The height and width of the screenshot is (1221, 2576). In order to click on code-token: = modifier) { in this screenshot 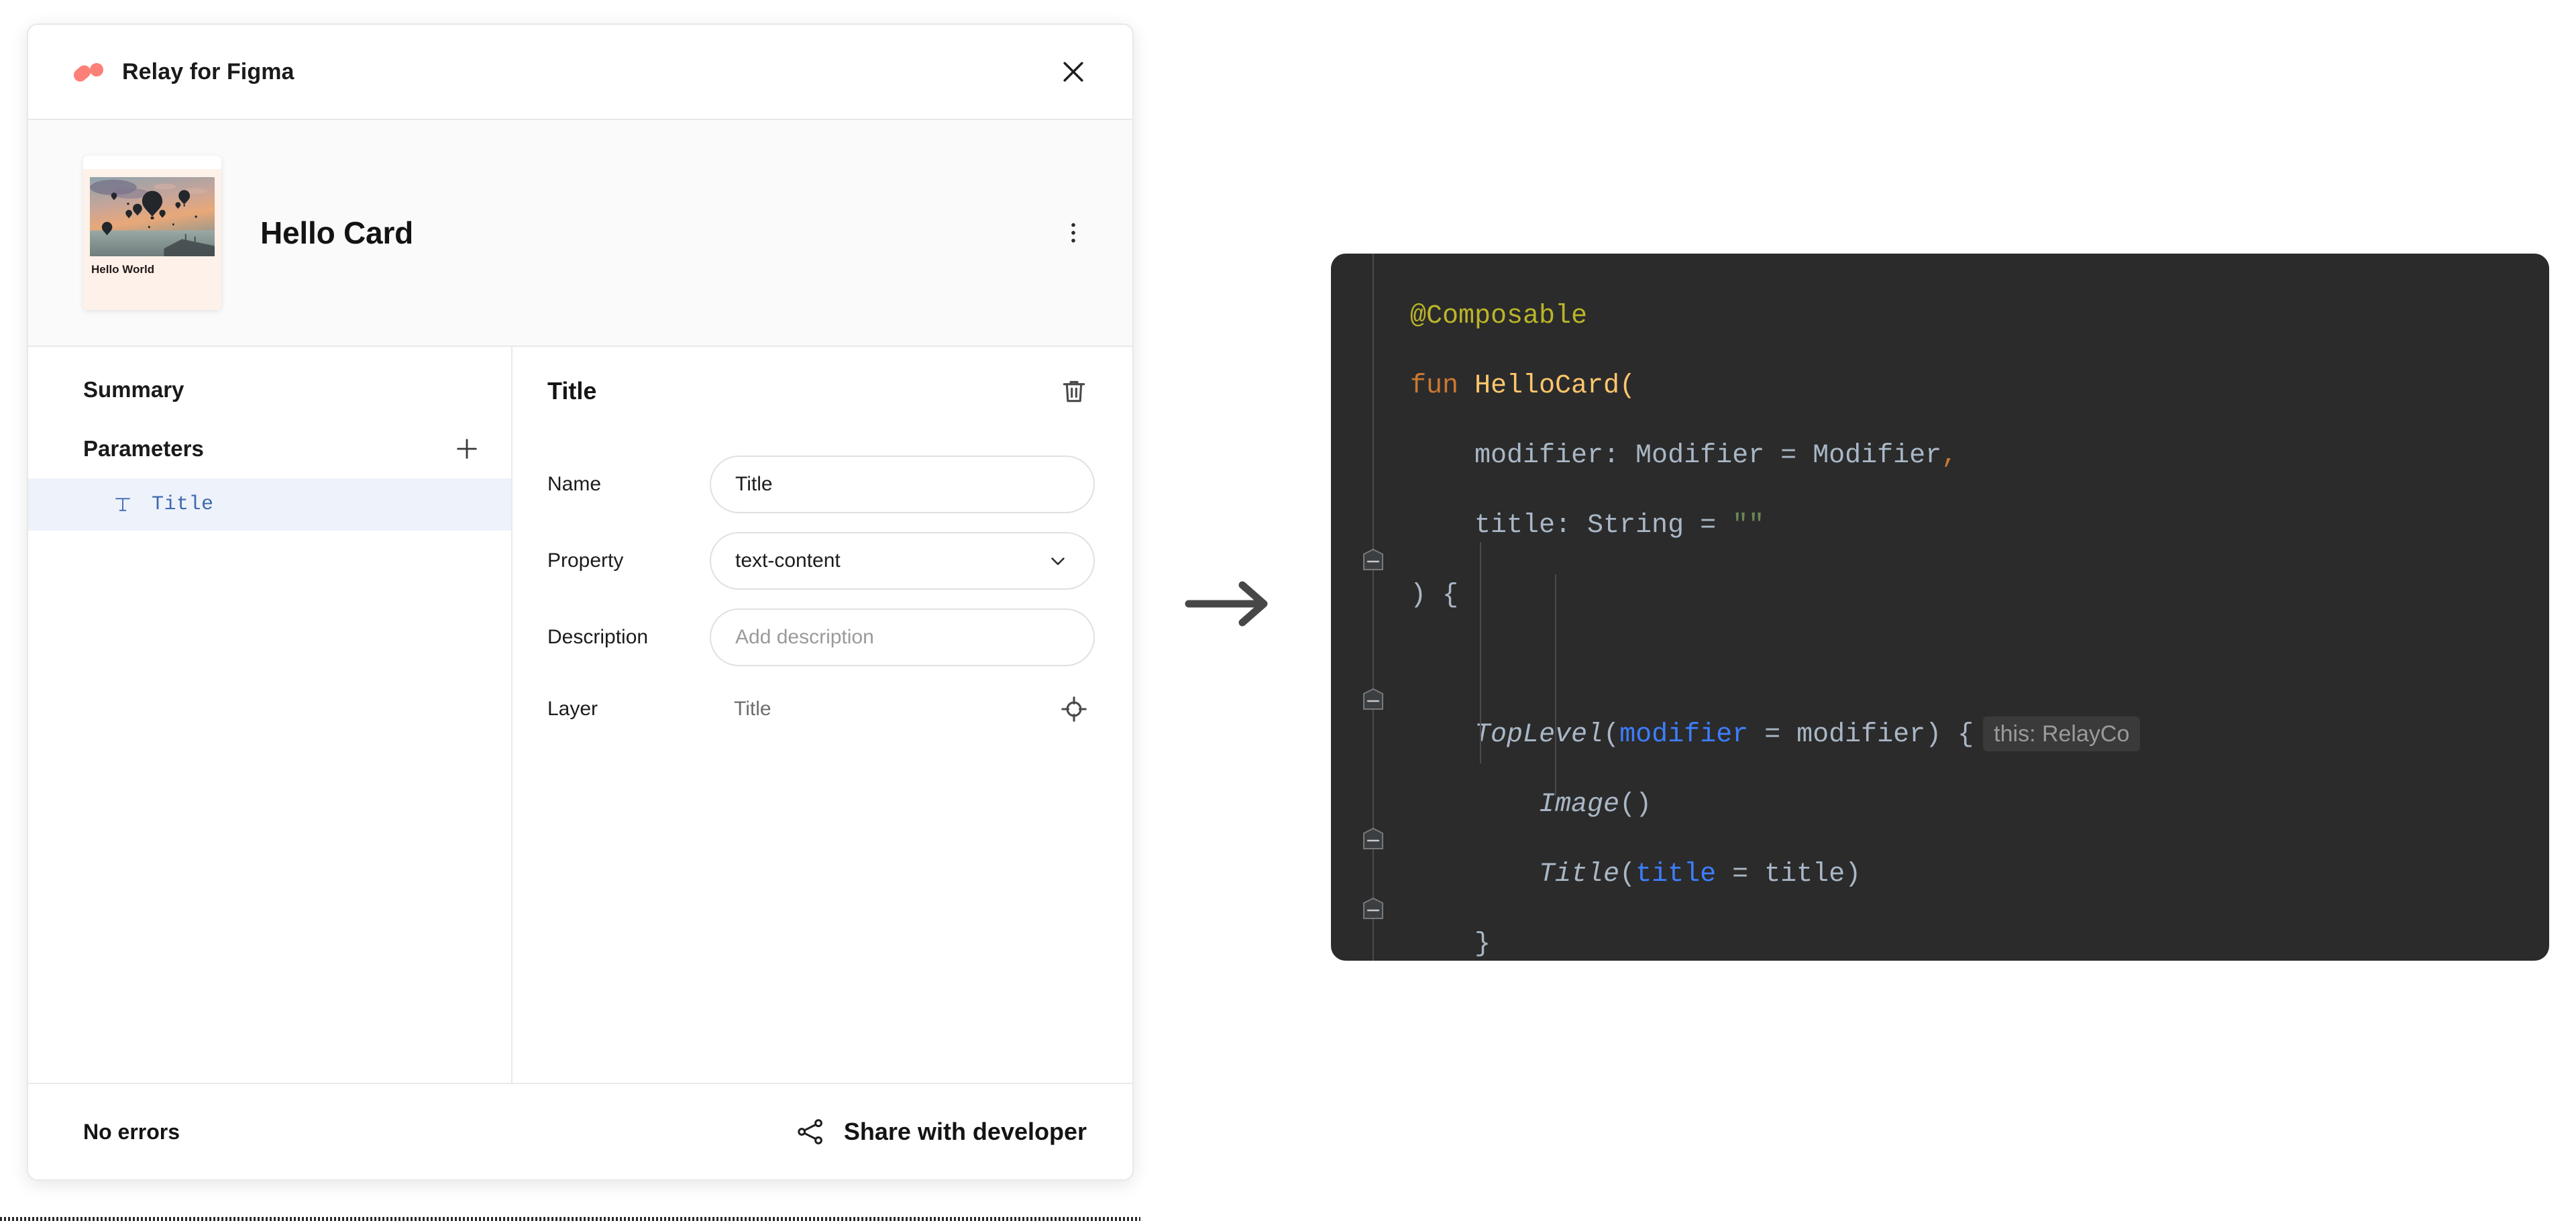, I will do `click(1861, 735)`.